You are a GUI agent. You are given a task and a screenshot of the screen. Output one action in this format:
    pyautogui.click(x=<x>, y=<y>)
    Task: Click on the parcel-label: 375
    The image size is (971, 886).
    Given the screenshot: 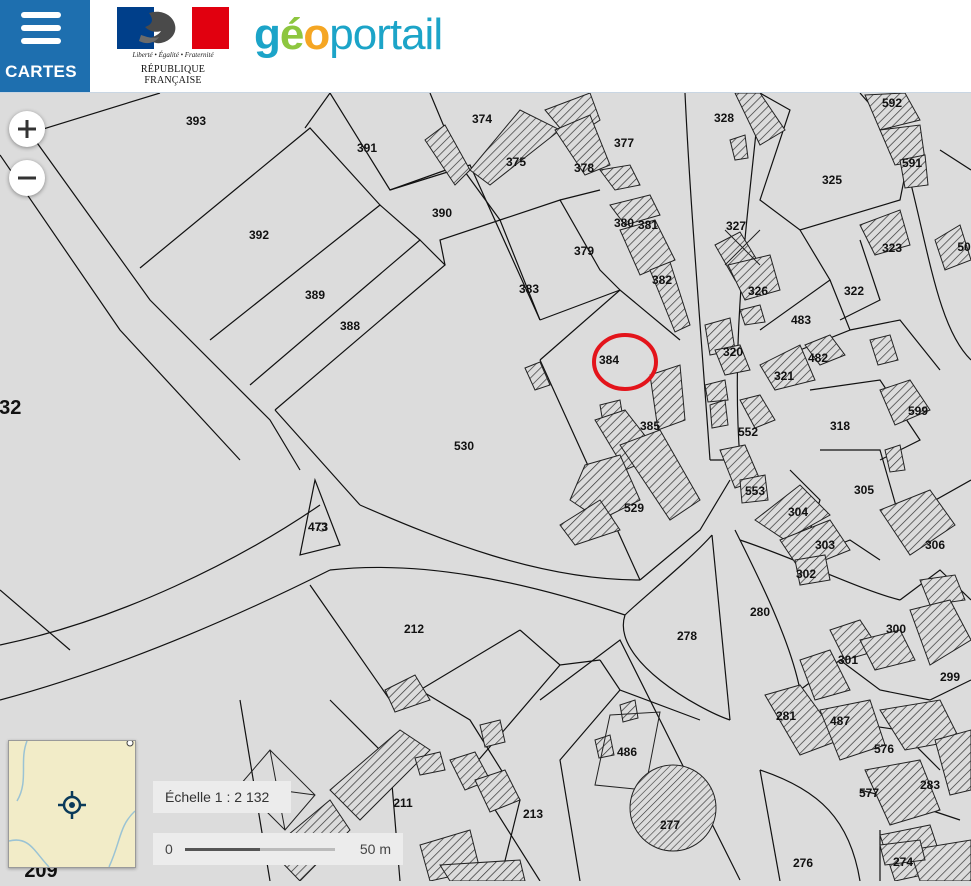 What is the action you would take?
    pyautogui.click(x=516, y=162)
    